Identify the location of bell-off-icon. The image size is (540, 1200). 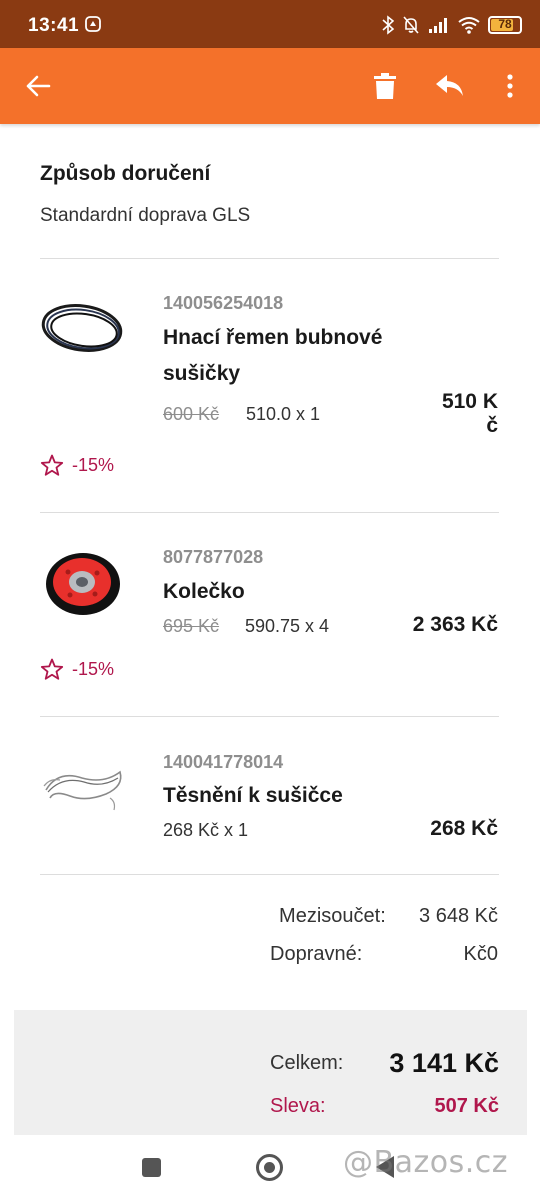
(411, 25).